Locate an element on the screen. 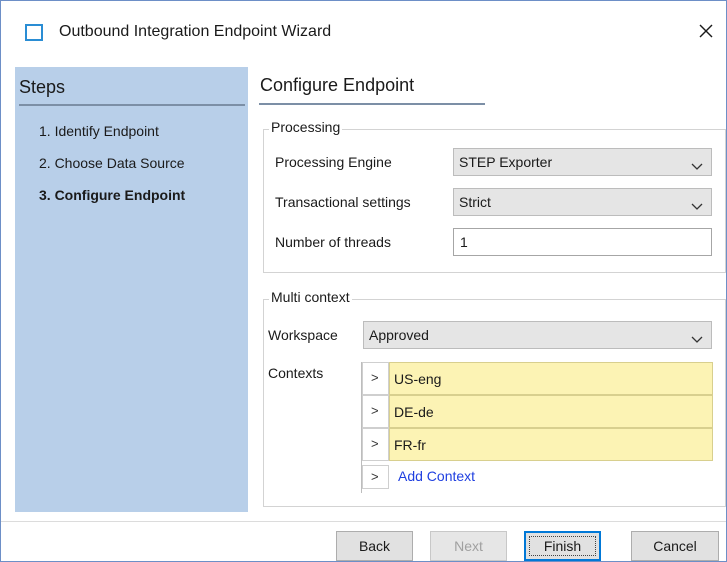  workspace-value: Approved is located at coordinates (399, 335).